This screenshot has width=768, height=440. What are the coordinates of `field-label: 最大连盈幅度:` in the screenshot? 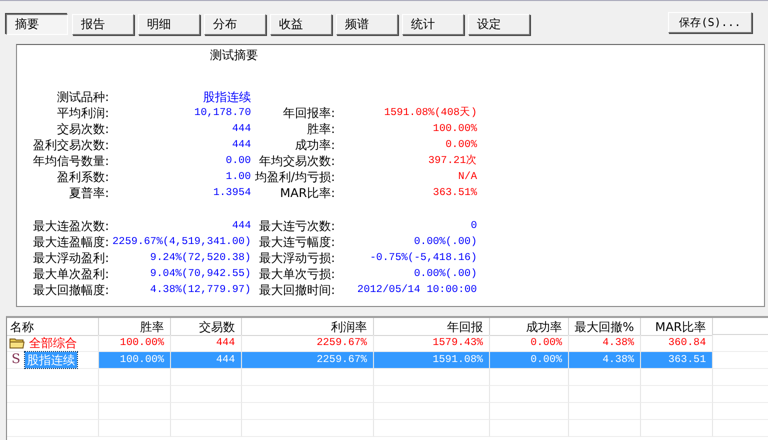 It's located at (70, 242).